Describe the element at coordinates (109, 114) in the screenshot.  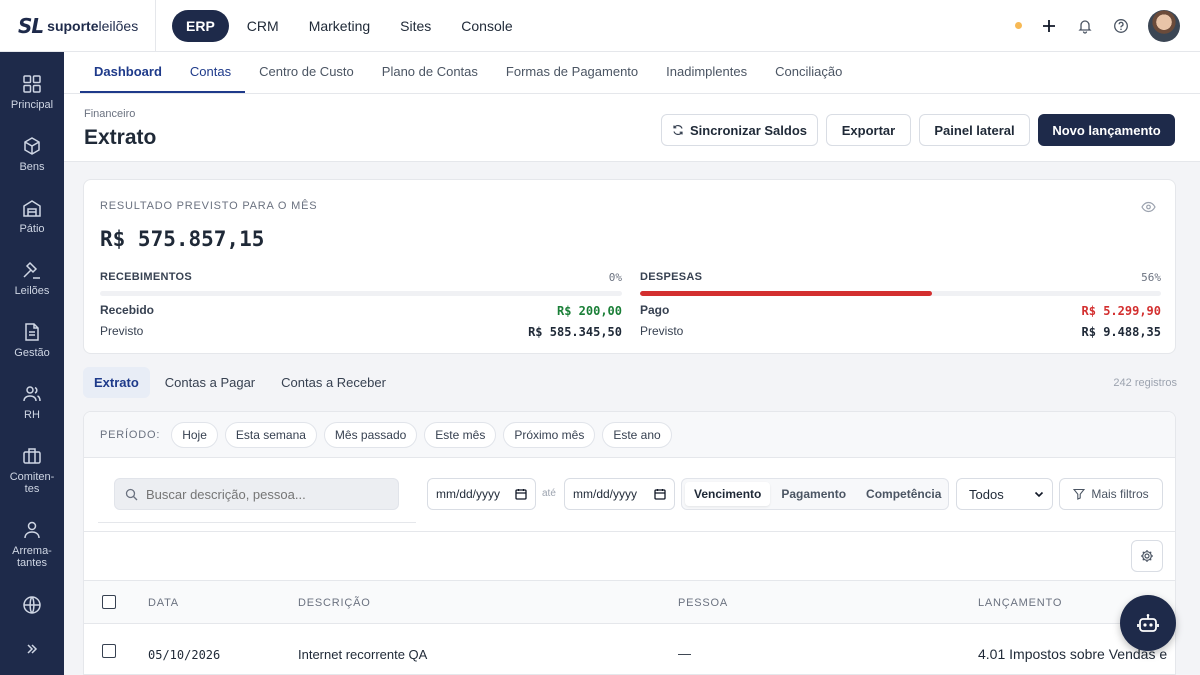
I see `breadcrumb: Financeiro` at that location.